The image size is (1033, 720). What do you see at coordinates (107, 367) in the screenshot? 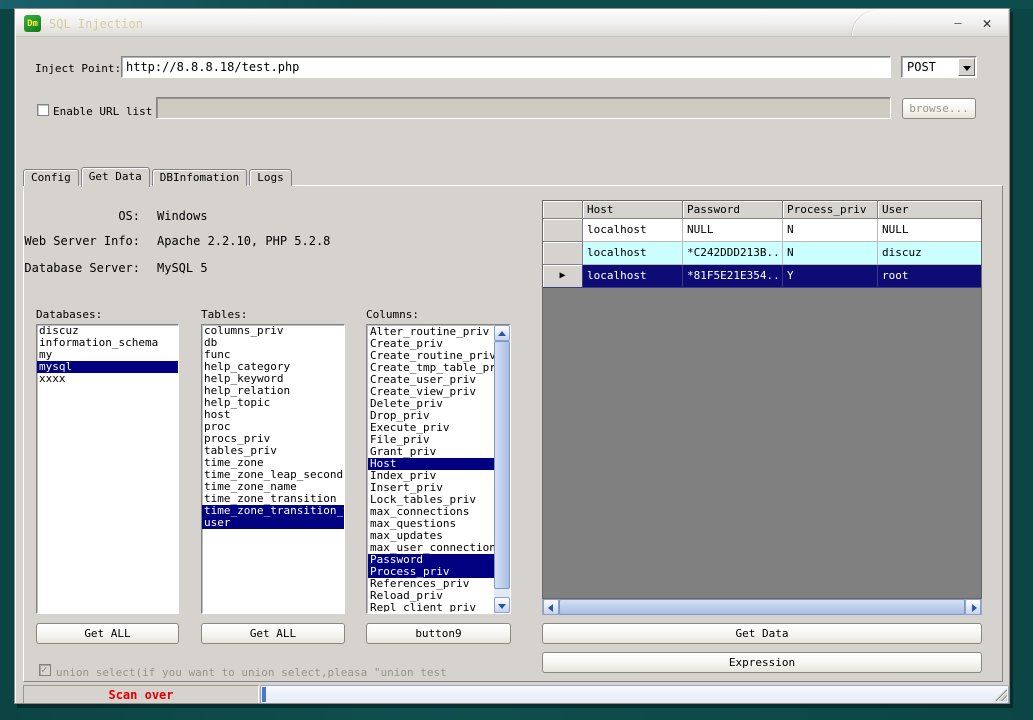
I see `list-item: mysql` at bounding box center [107, 367].